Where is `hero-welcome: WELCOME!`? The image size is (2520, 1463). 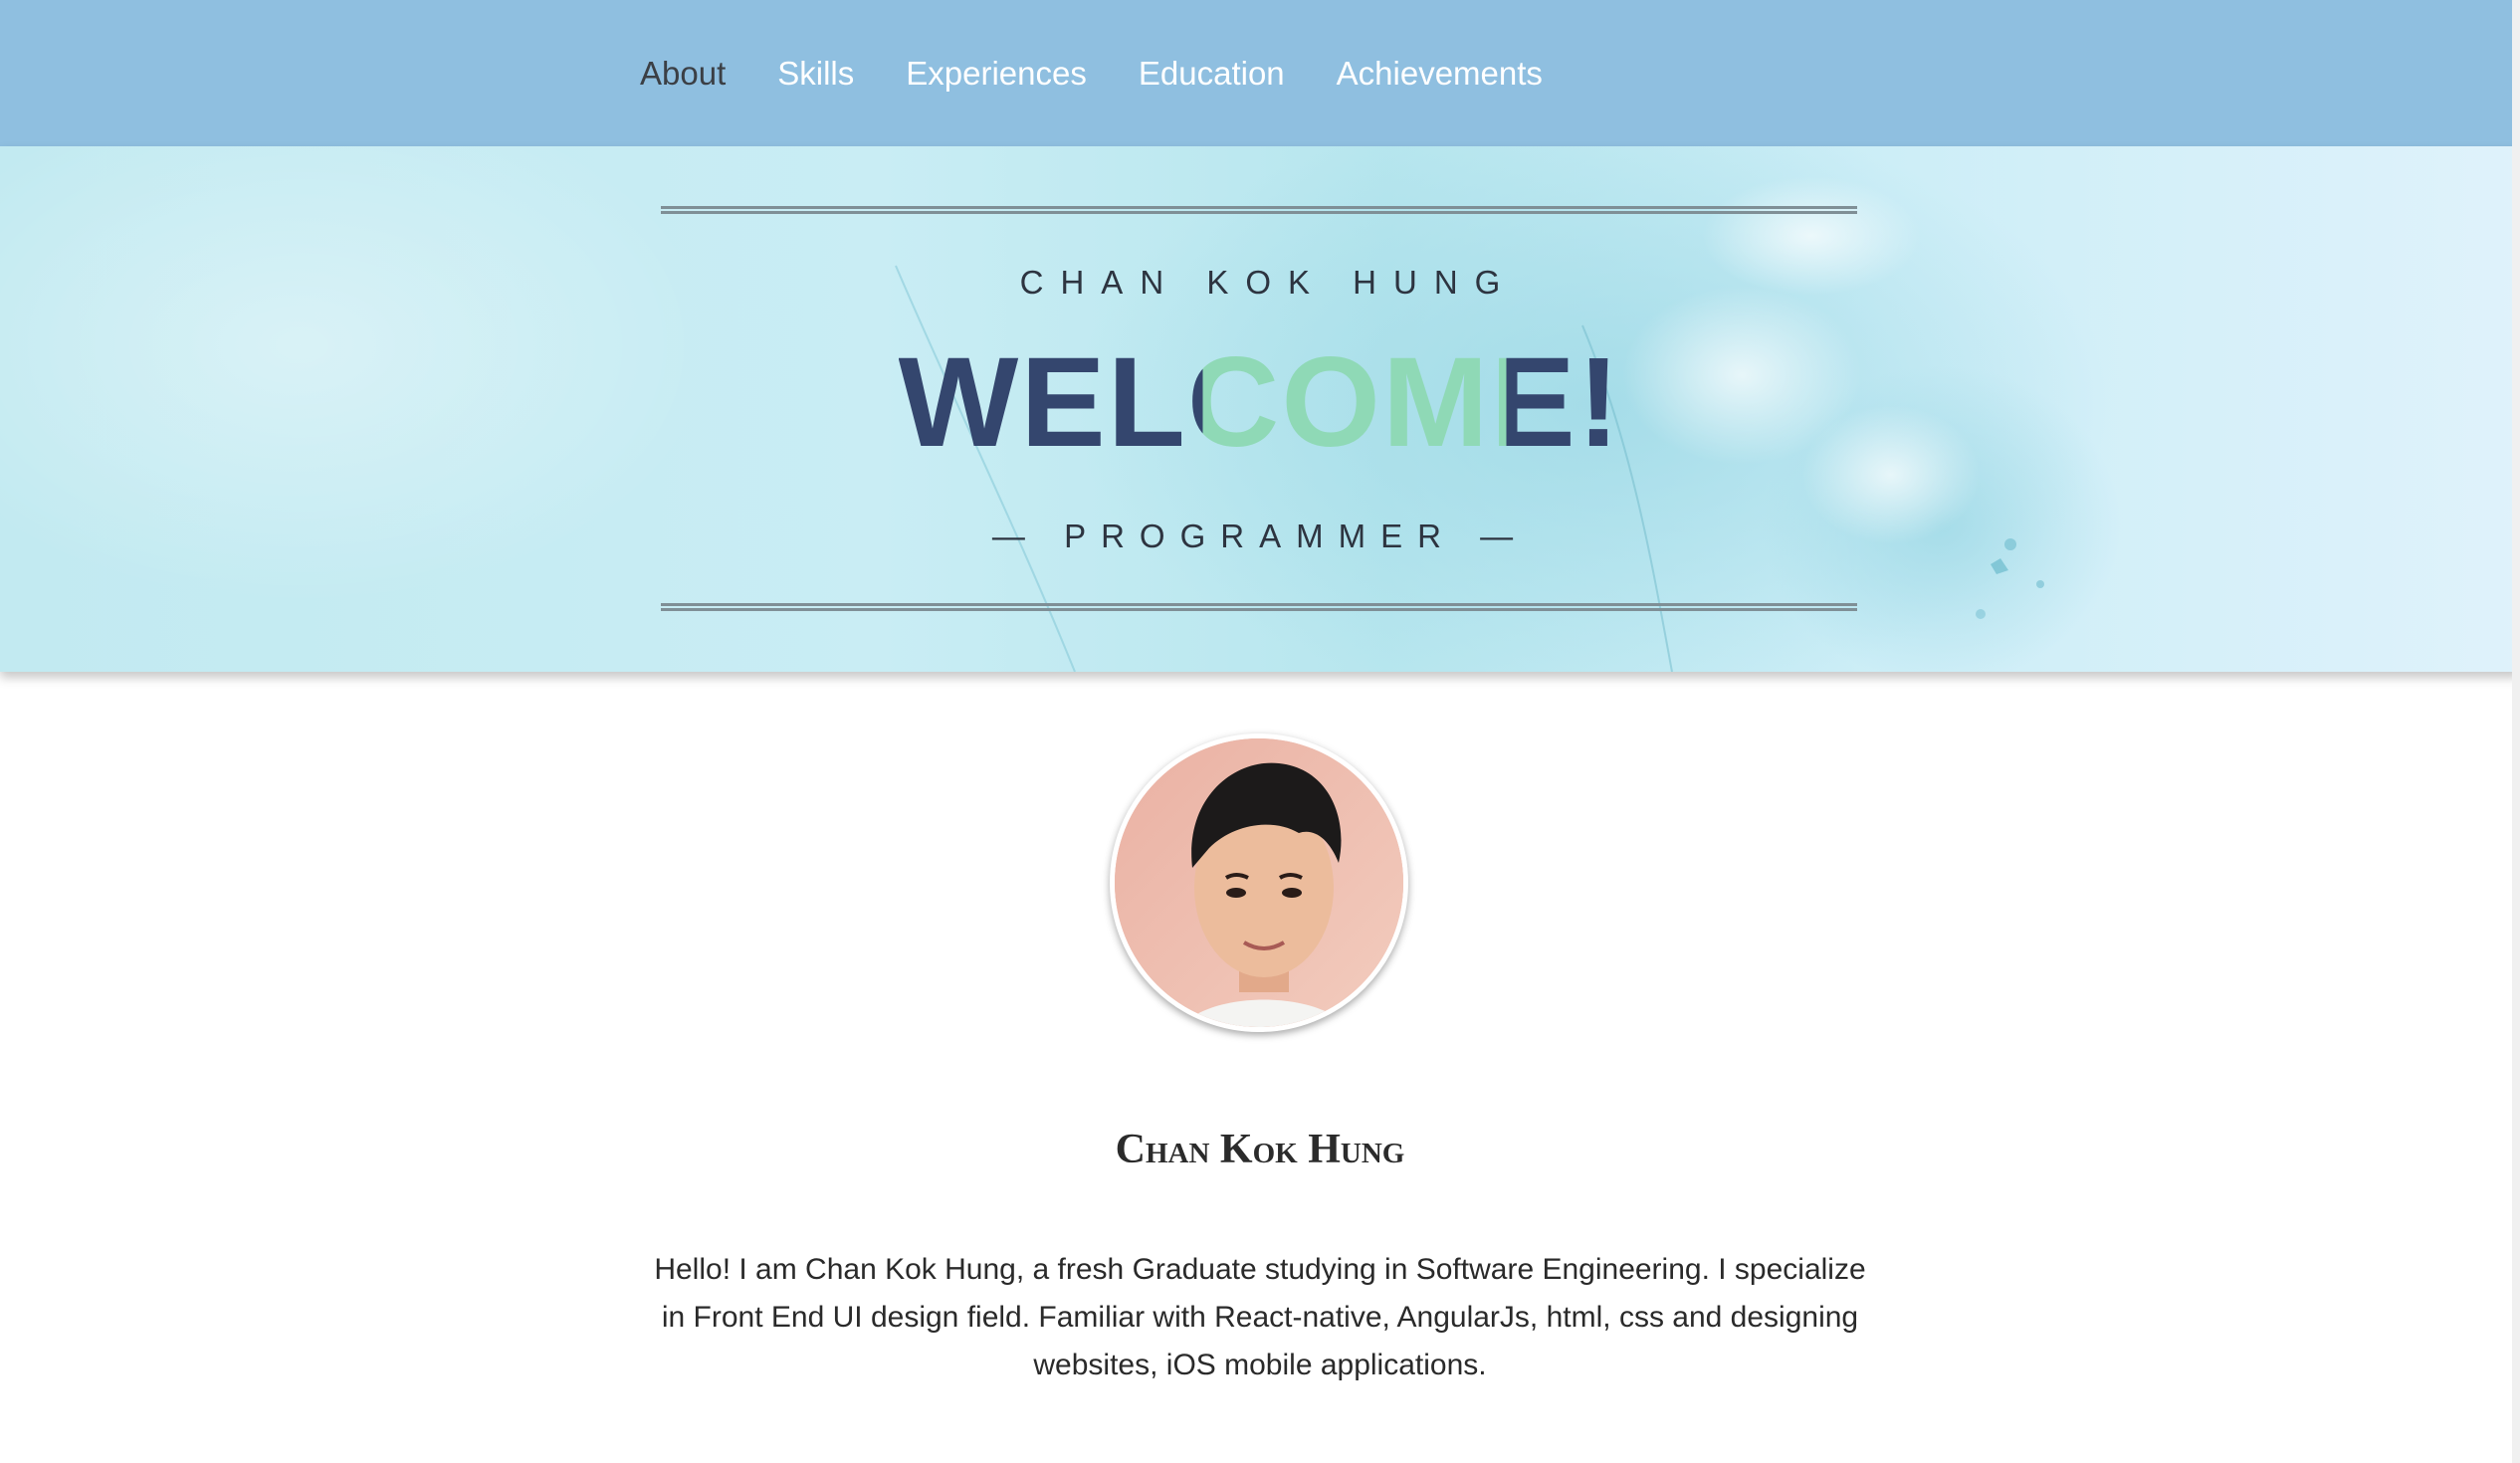
hero-welcome: WELCOME! is located at coordinates (1260, 403).